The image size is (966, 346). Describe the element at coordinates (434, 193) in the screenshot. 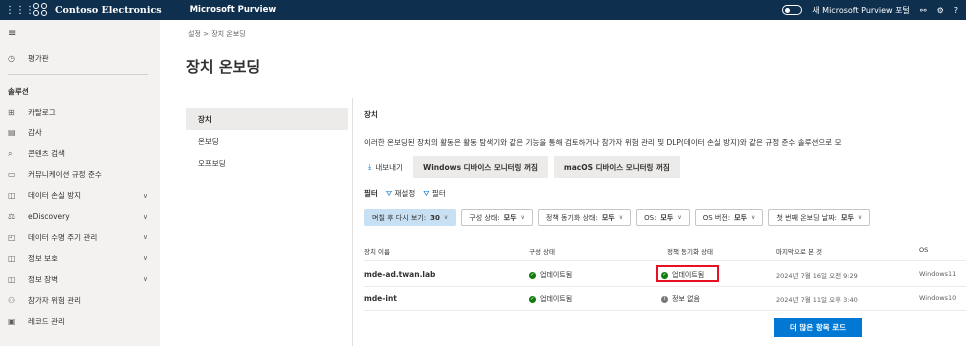

I see `filters-button: ⛛ 필터` at that location.